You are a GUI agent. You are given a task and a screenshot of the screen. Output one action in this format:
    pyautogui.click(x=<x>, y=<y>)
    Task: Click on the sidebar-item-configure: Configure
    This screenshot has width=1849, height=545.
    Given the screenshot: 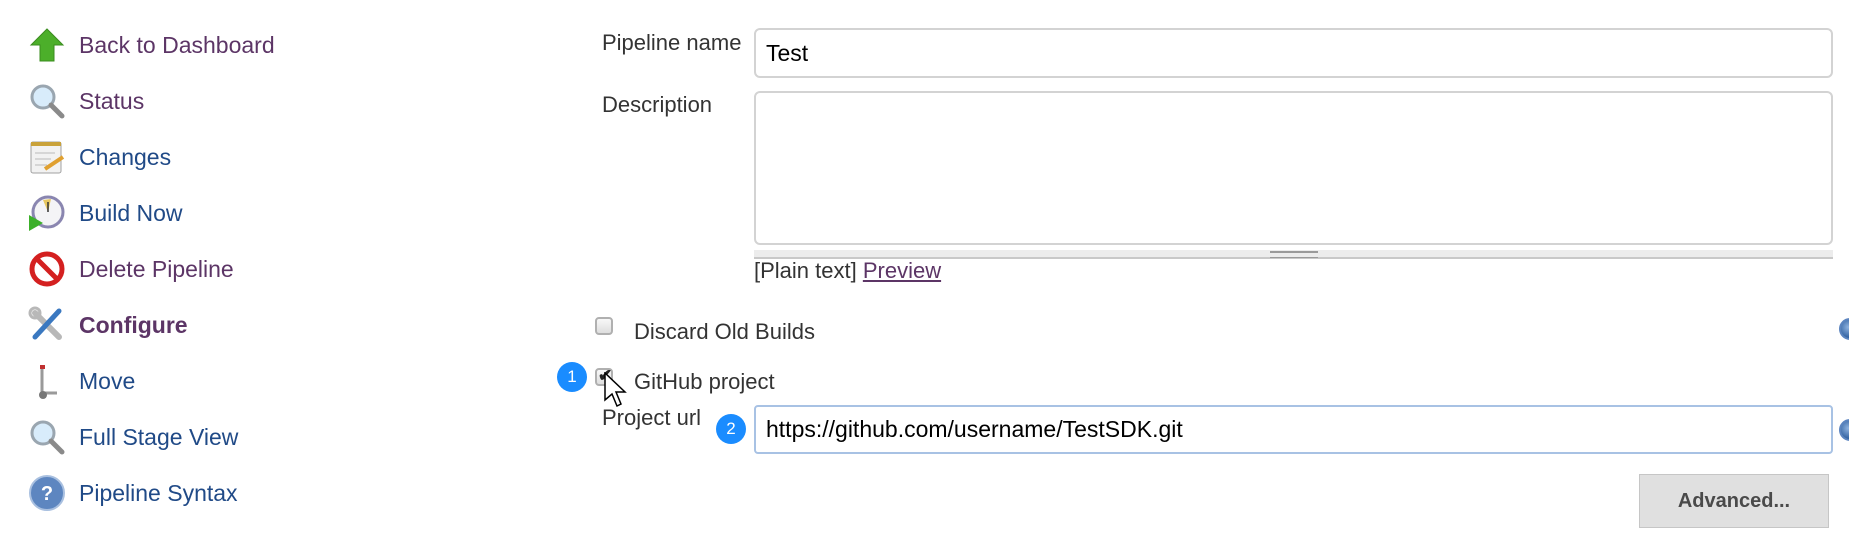 What is the action you would take?
    pyautogui.click(x=107, y=325)
    